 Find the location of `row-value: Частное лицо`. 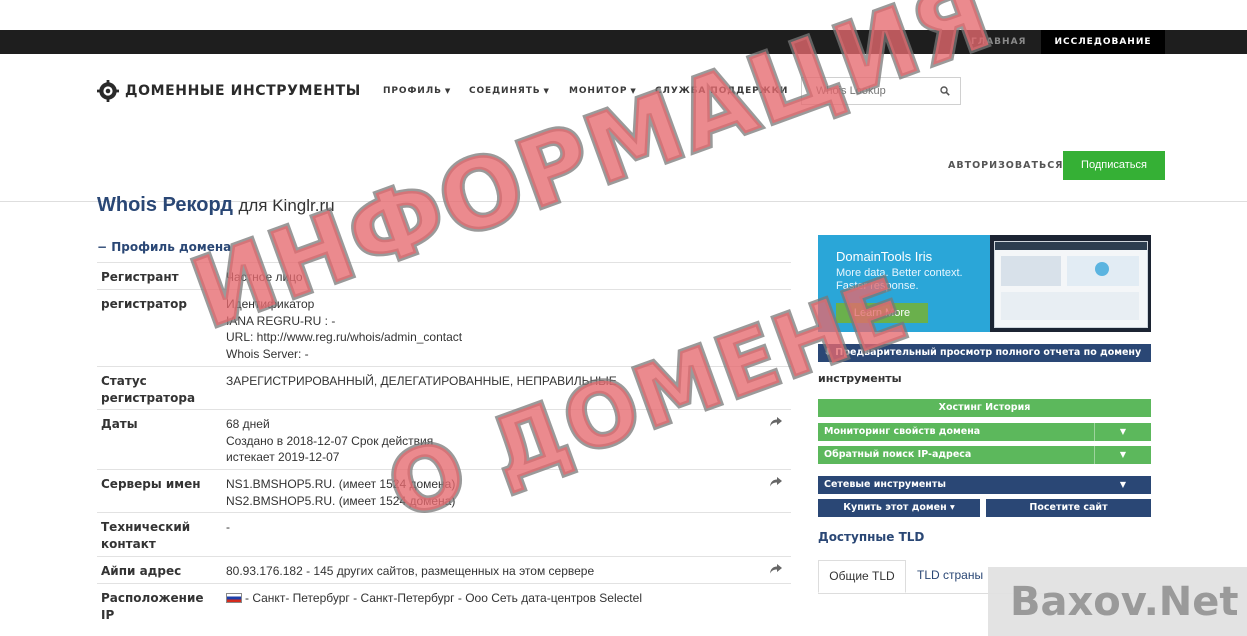

row-value: Частное лицо is located at coordinates (264, 277).